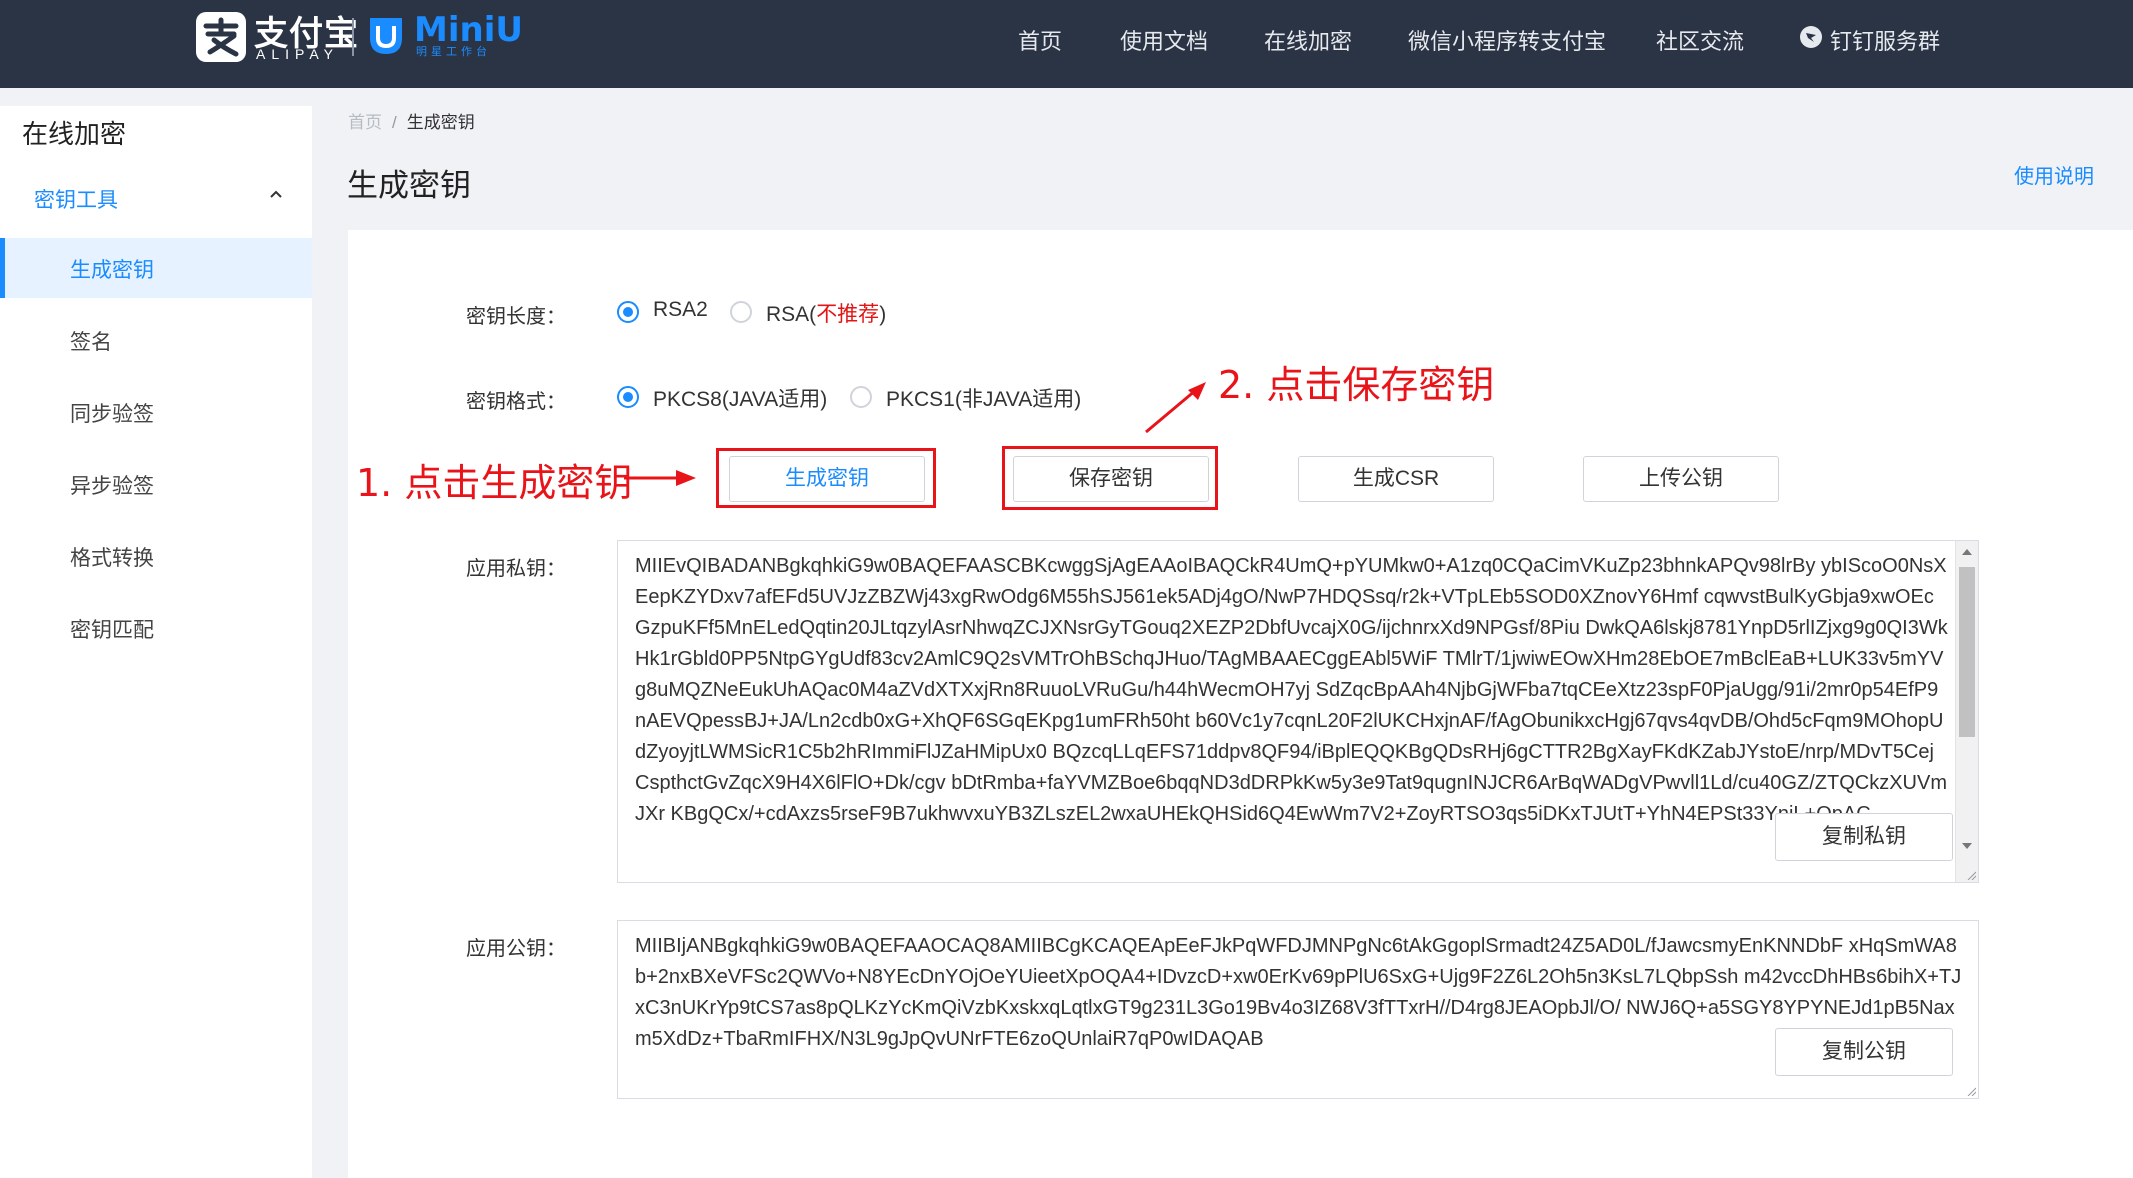 The height and width of the screenshot is (1178, 2133). What do you see at coordinates (983, 398) in the screenshot?
I see `radio-pkcs1-label: PKCS1(非JAVA适用)` at bounding box center [983, 398].